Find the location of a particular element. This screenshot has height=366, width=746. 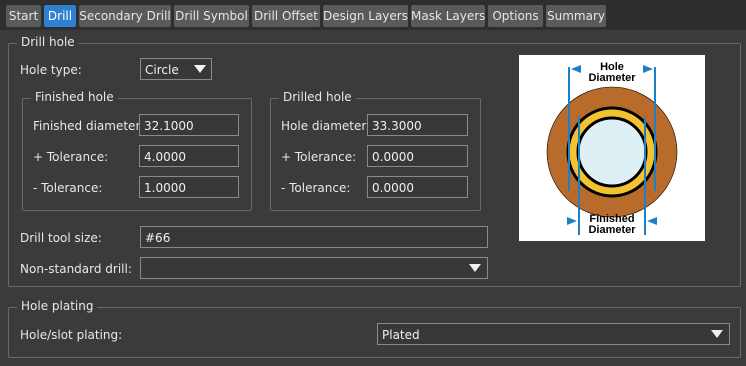

drilled-hole-legend: Drilled hole is located at coordinates (317, 97).